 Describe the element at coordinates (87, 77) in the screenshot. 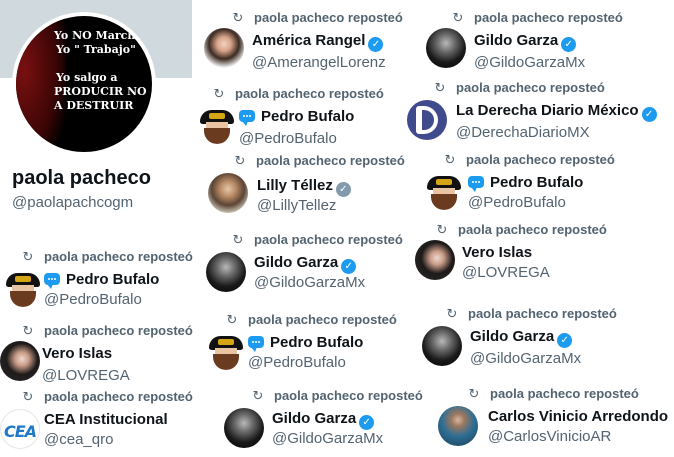

I see `avatar-text-line: Yo salgo a` at that location.